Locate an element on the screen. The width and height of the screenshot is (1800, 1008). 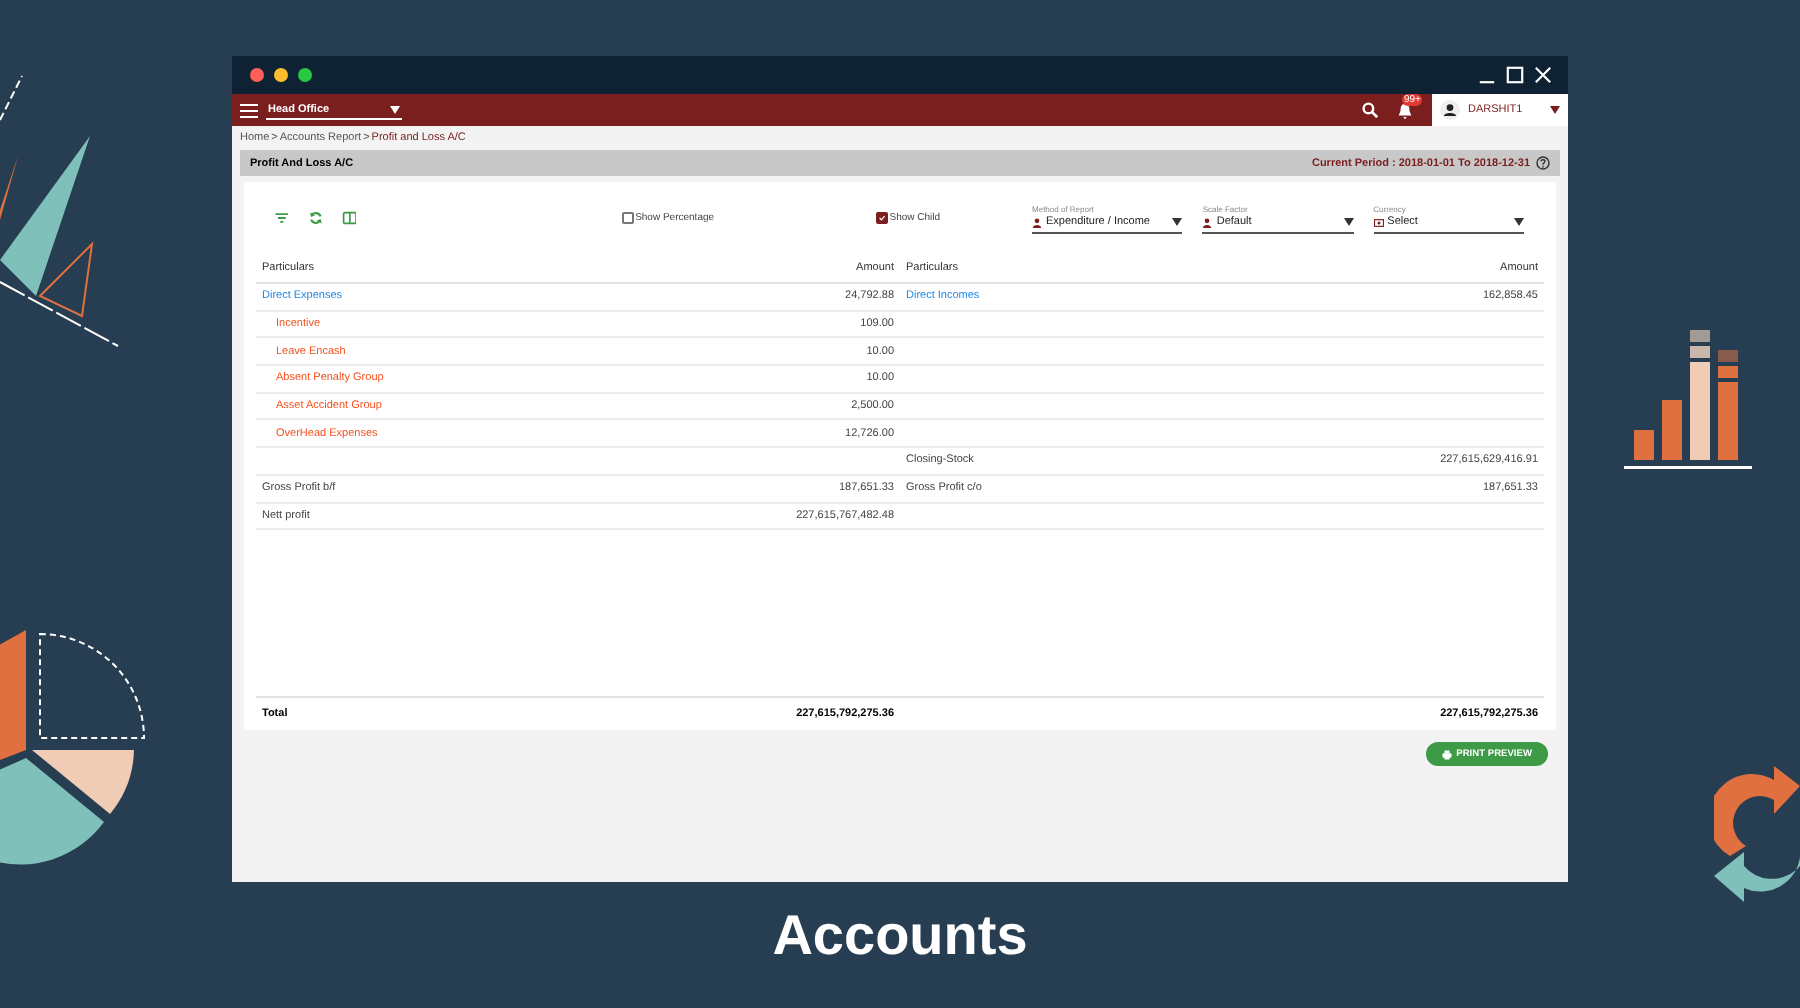
money-icon is located at coordinates (1378, 222).